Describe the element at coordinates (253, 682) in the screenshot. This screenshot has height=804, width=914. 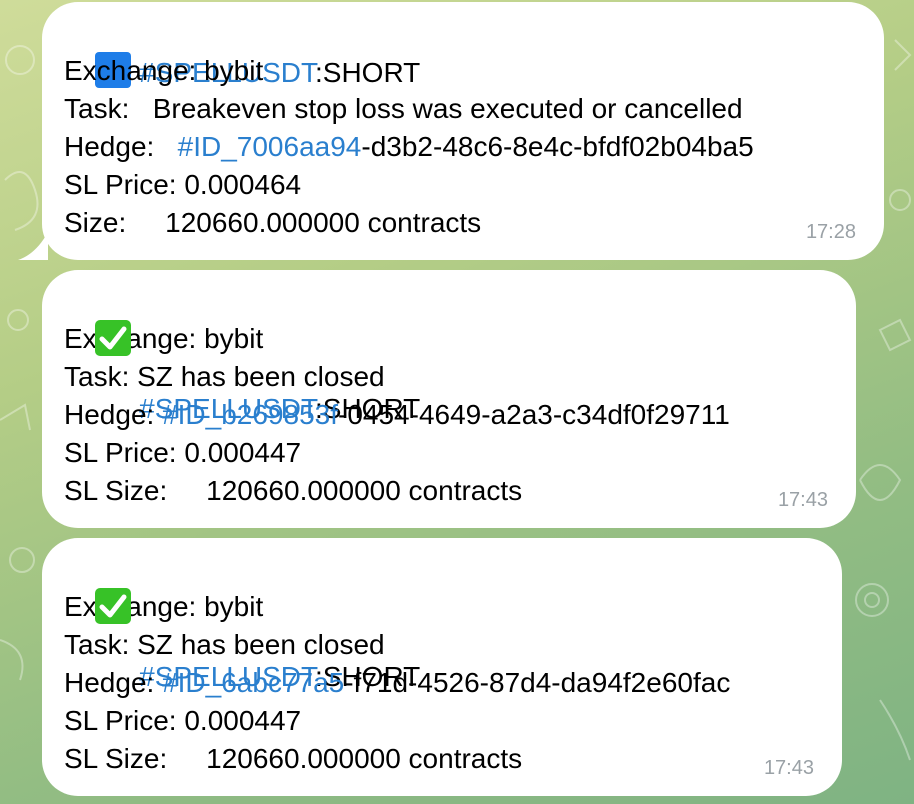
I see `hedge-id-hashtag: #ID_6abc77a5` at that location.